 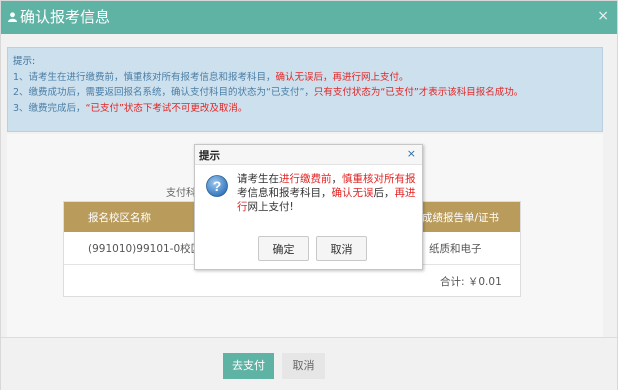 I want to click on dialog-title: 提示, so click(x=209, y=156).